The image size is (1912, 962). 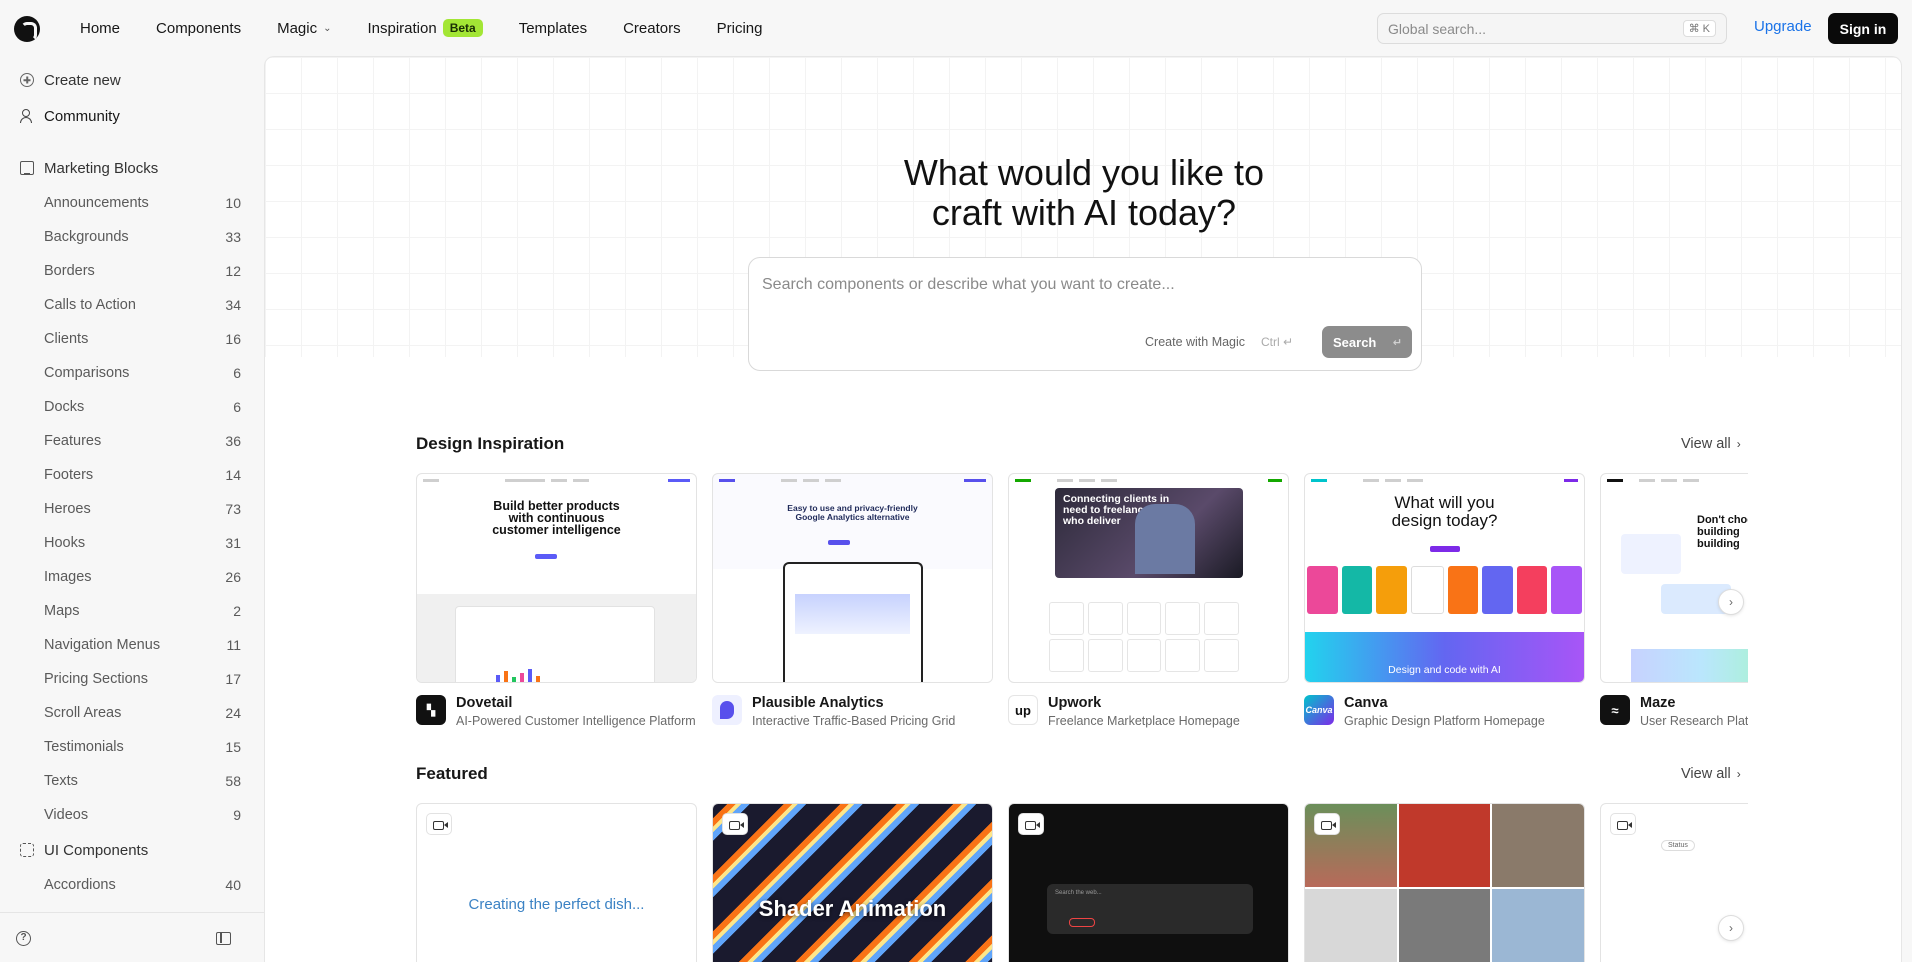 I want to click on sidebar-item-features: Features 36, so click(x=132, y=441).